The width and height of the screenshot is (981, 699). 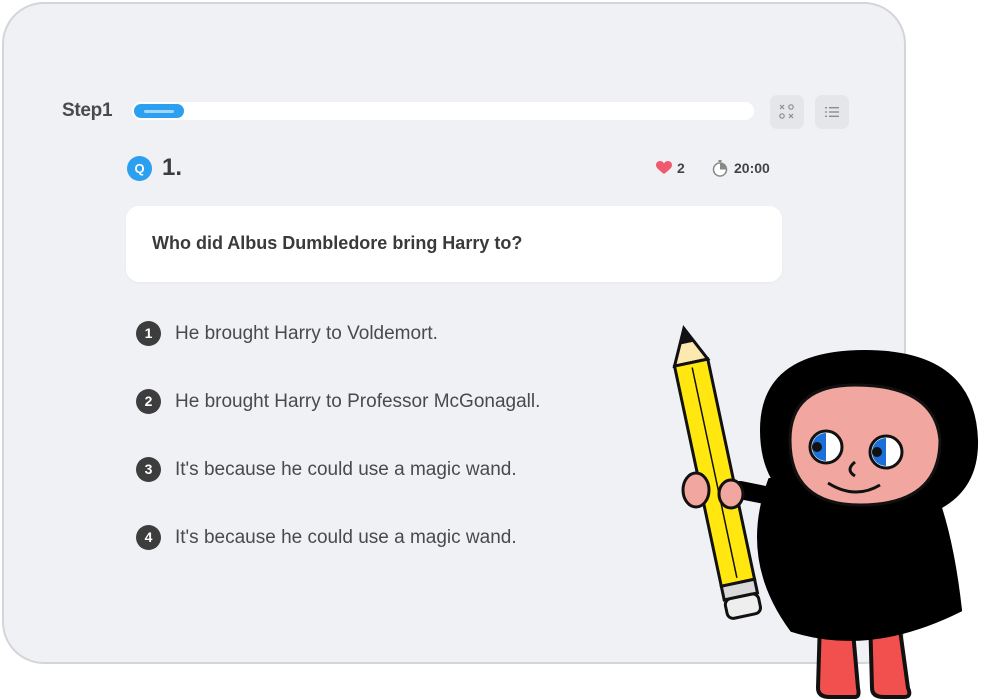 I want to click on timer-value: 20:00, so click(x=752, y=168).